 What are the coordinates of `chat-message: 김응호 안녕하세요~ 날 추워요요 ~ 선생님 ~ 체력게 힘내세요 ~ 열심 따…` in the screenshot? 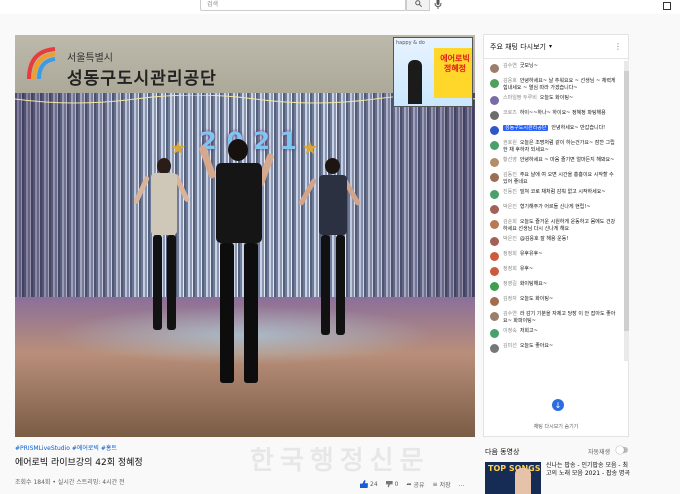 It's located at (554, 84).